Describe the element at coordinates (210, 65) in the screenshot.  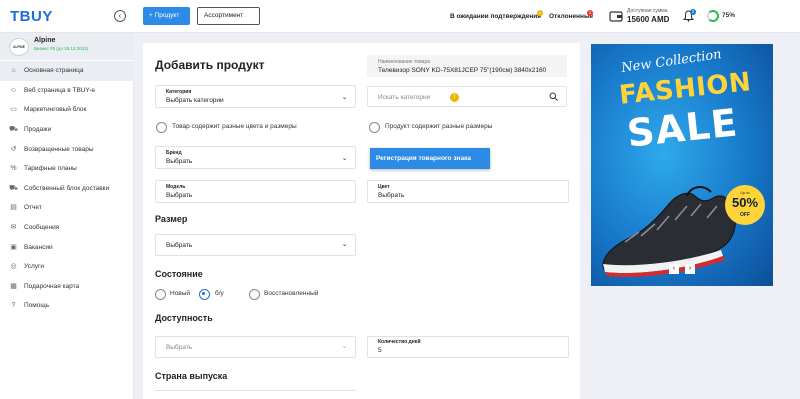
I see `page-title: Добавить продукт` at that location.